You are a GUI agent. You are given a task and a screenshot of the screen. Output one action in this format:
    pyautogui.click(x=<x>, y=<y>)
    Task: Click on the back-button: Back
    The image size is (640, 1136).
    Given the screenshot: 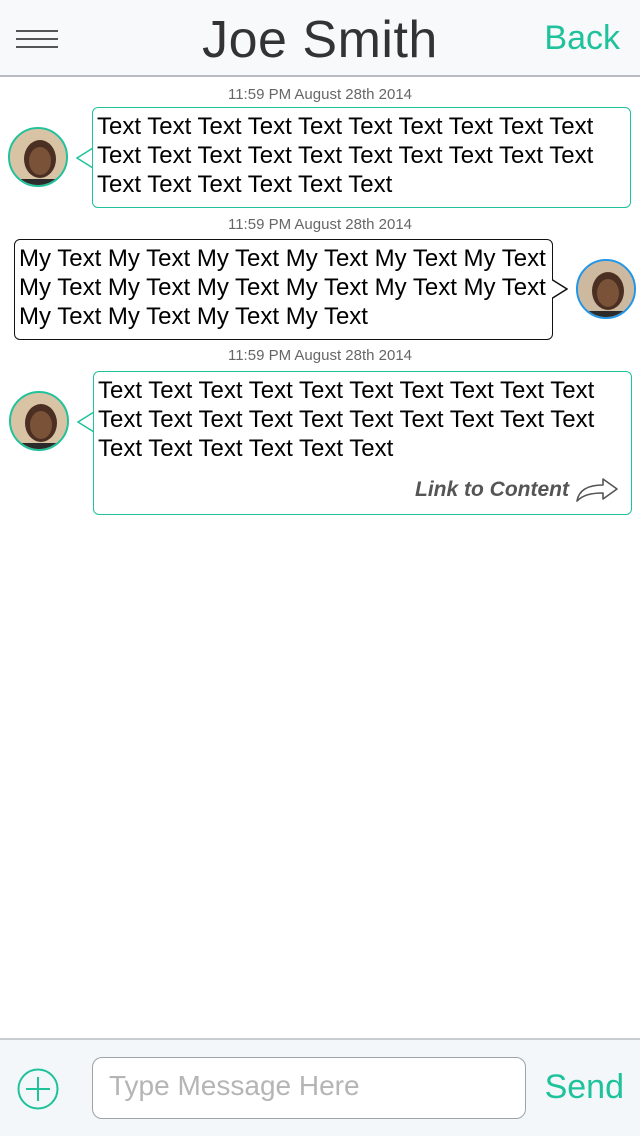 What is the action you would take?
    pyautogui.click(x=582, y=38)
    